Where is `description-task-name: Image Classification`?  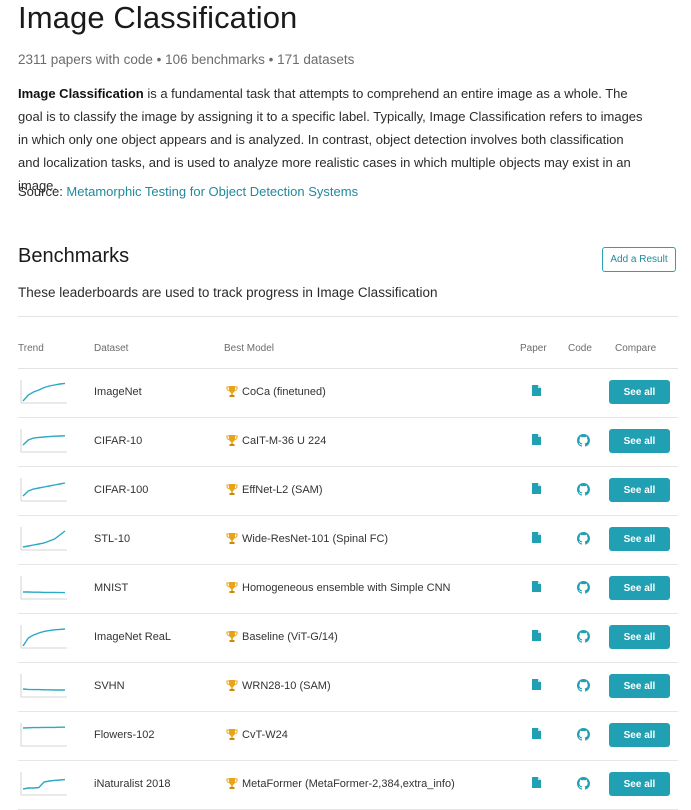
description-task-name: Image Classification is located at coordinates (81, 93).